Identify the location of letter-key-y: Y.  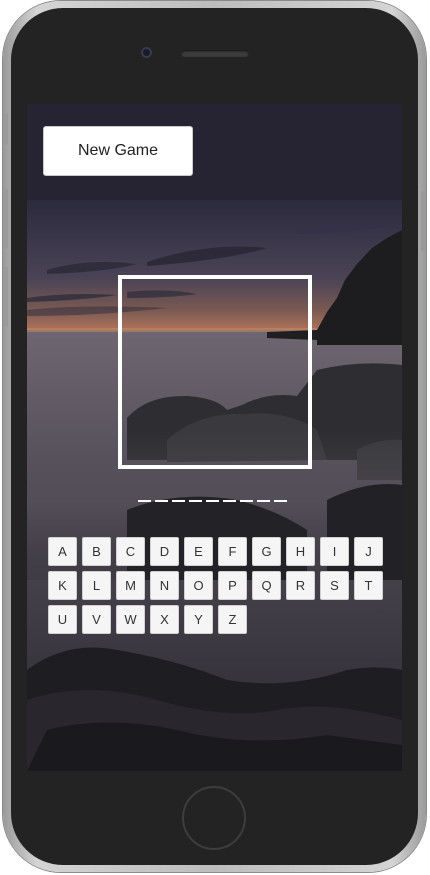
(198, 619).